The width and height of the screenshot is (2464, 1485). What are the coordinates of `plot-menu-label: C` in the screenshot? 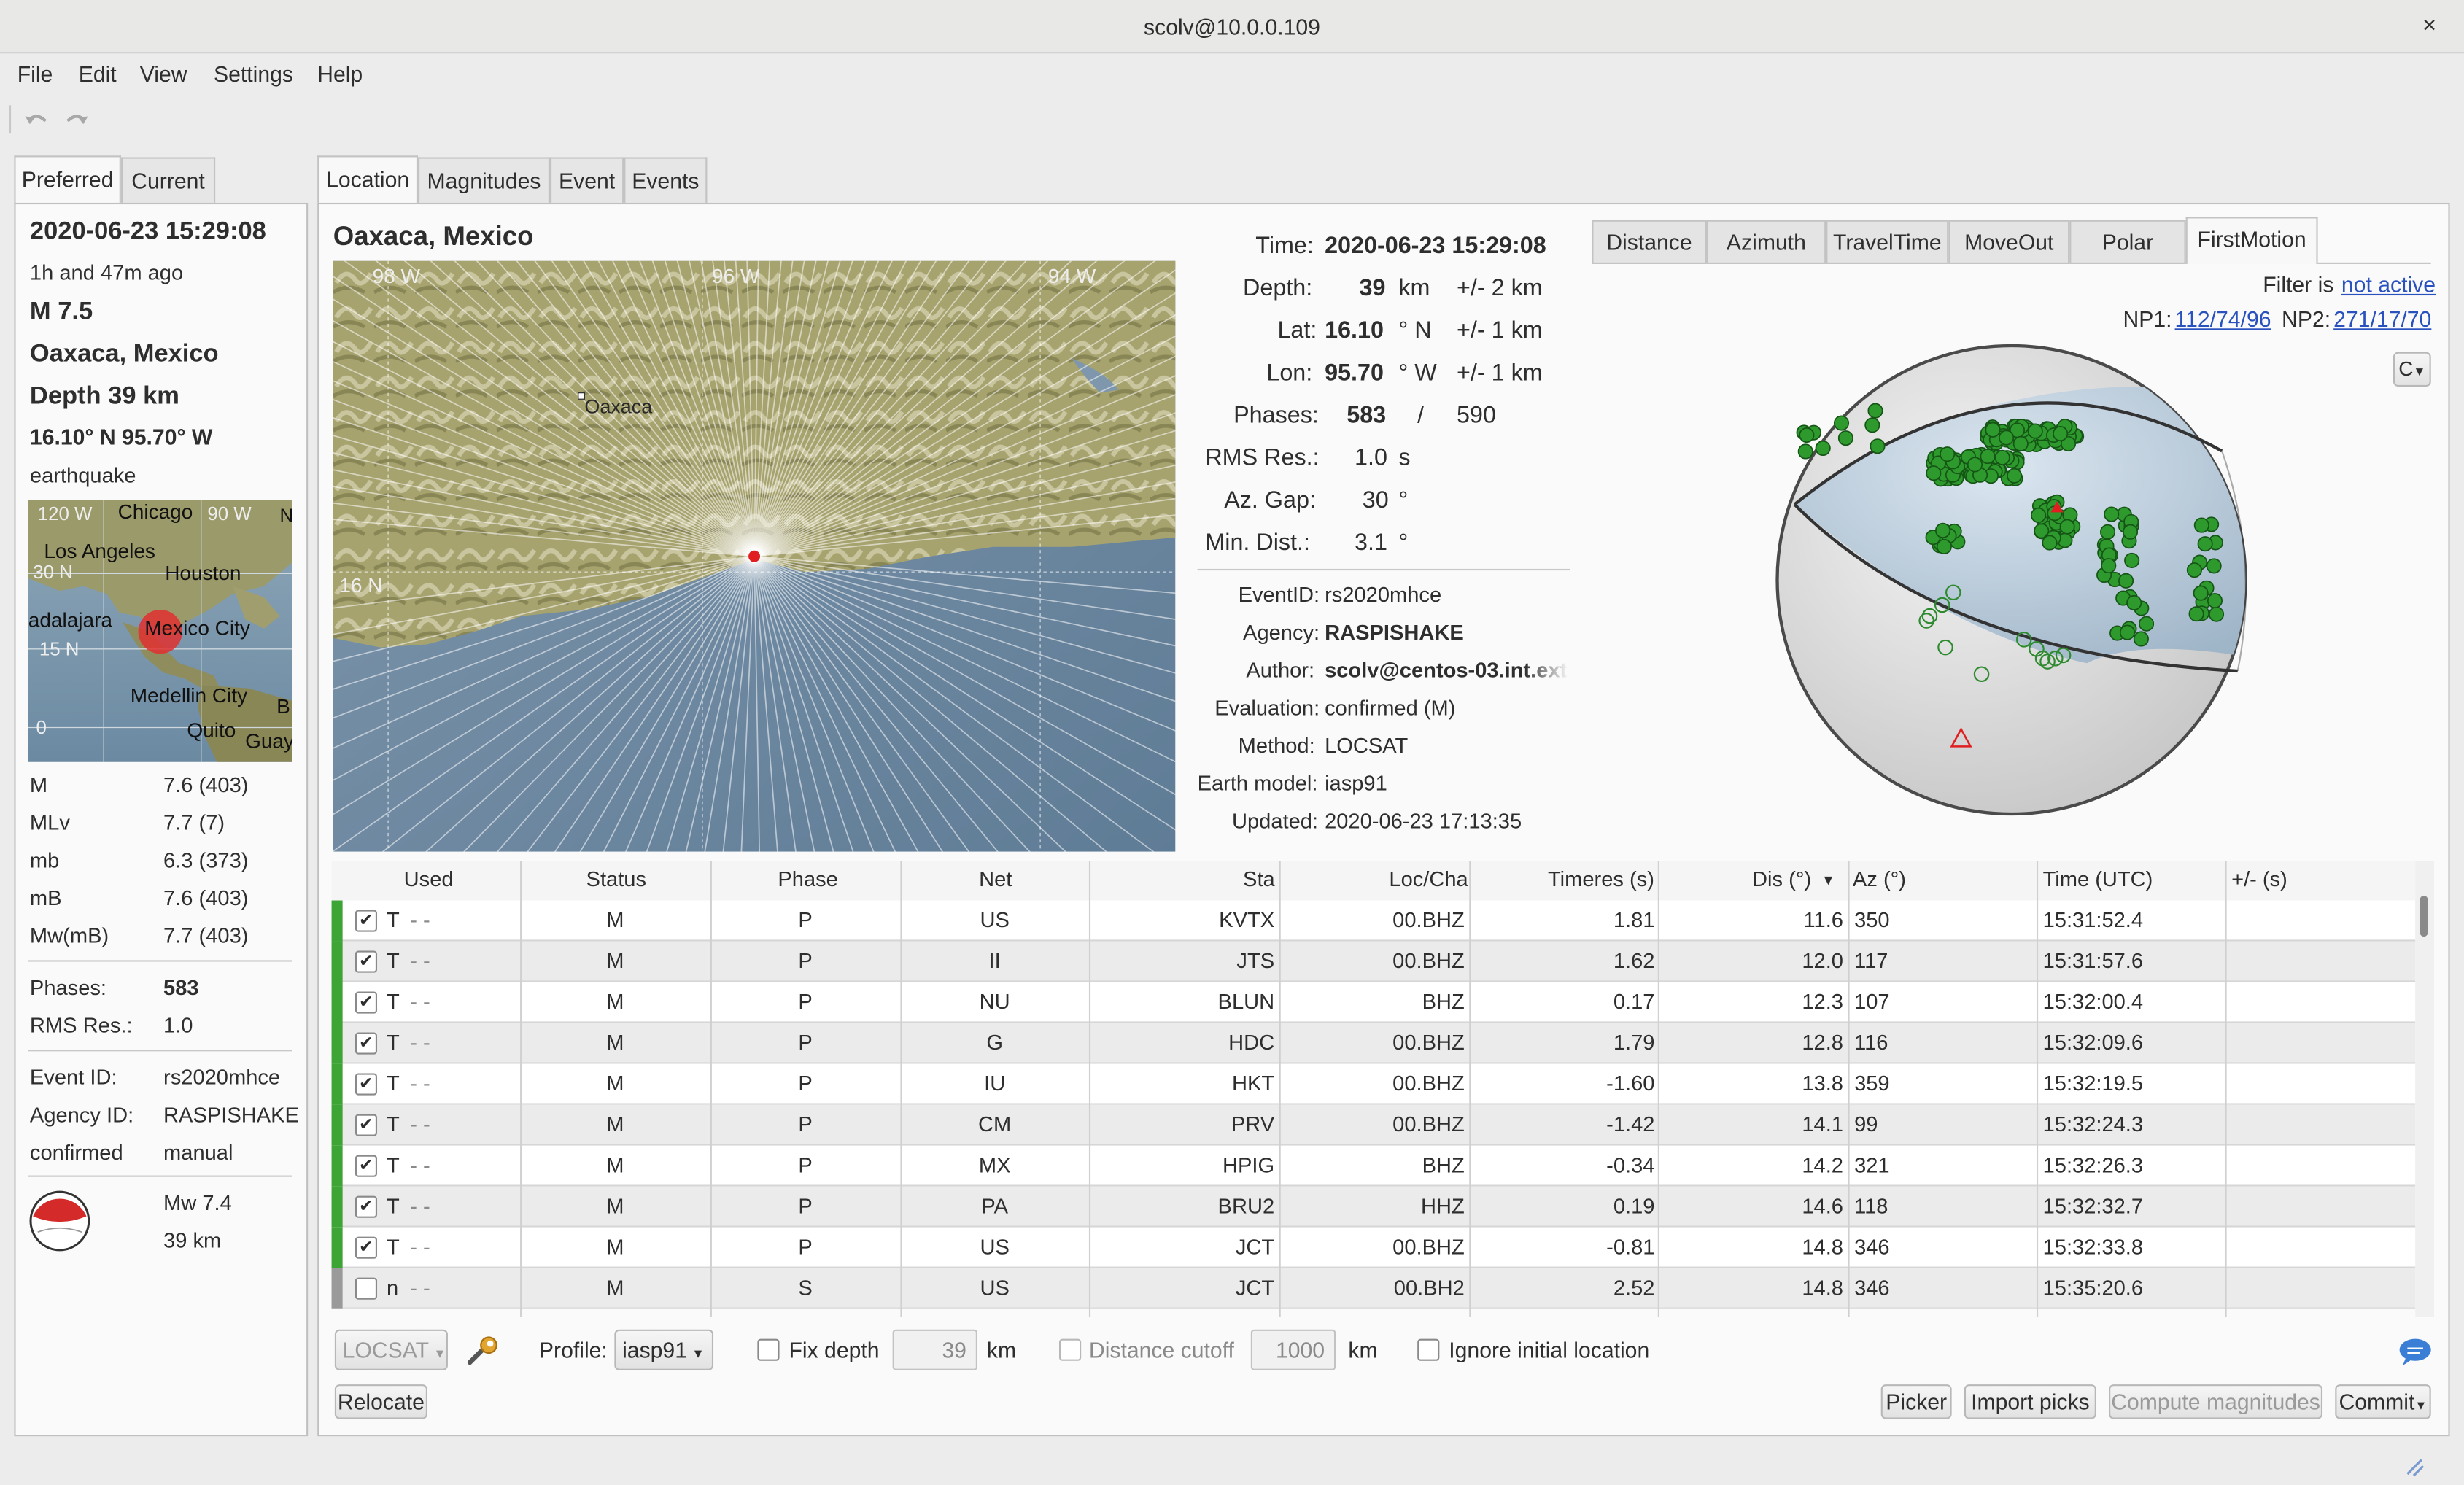 It's located at (2406, 369).